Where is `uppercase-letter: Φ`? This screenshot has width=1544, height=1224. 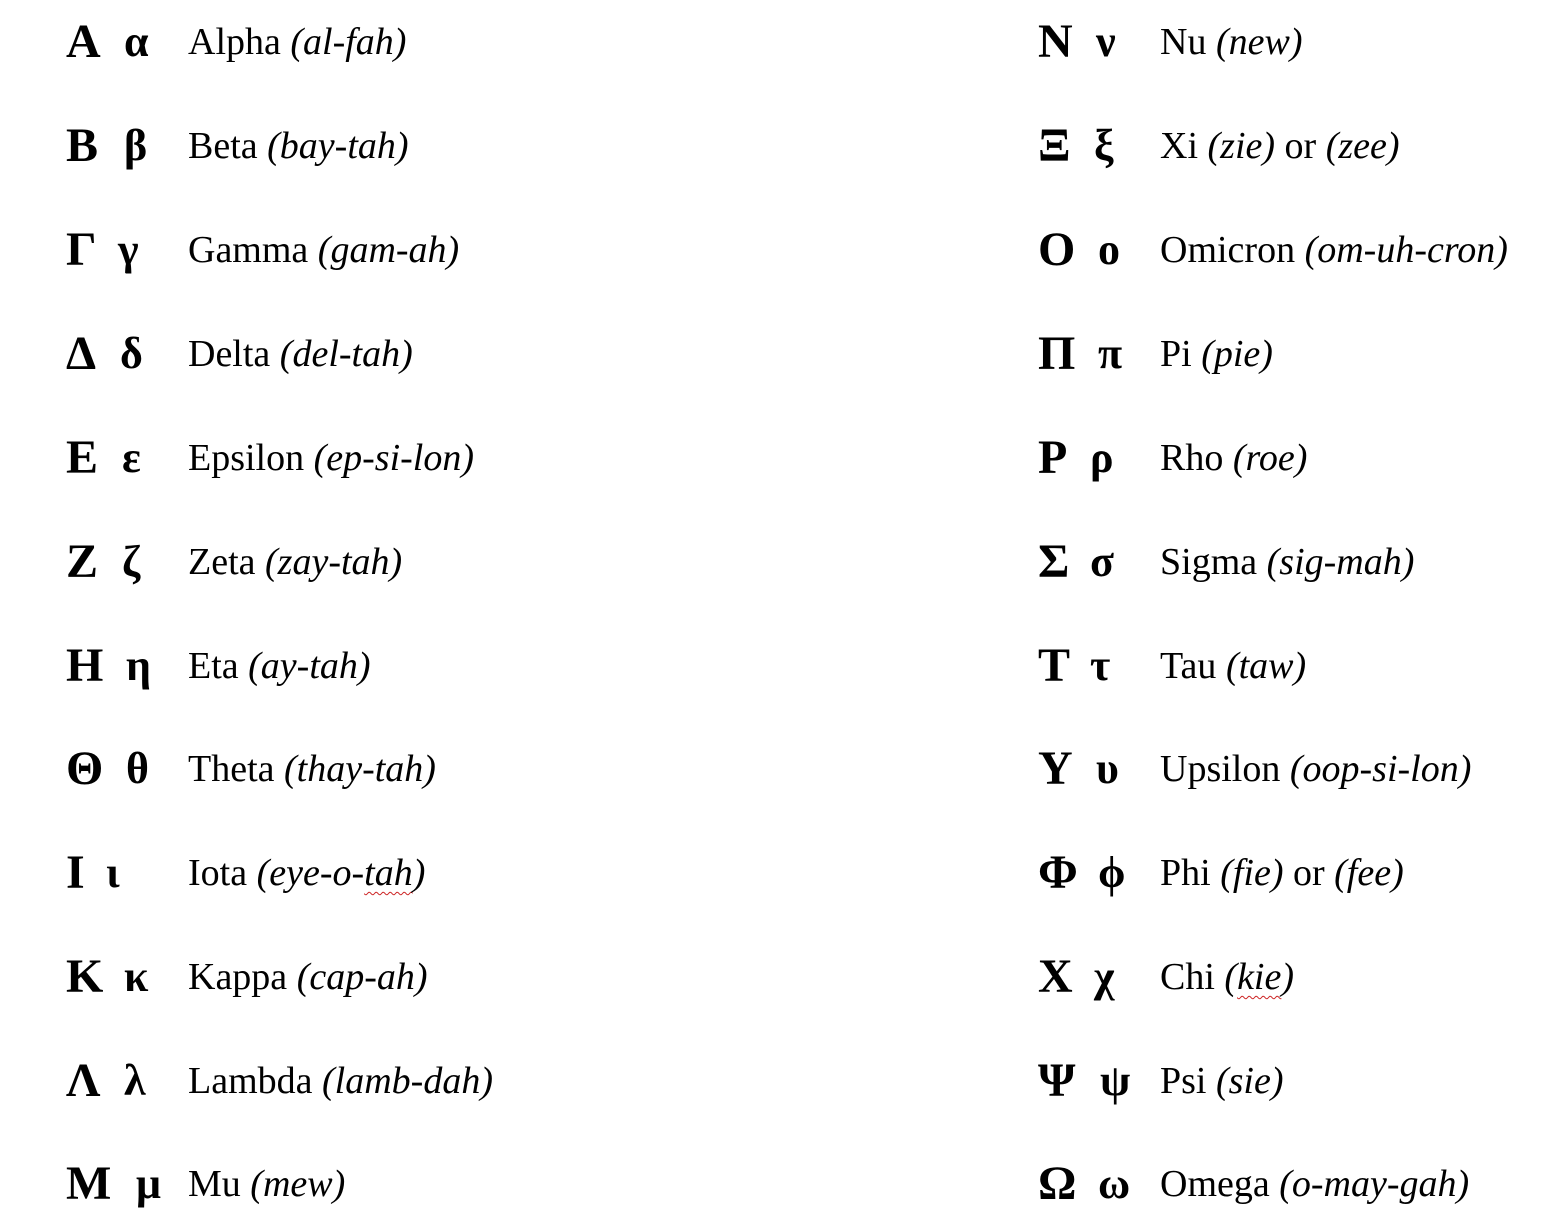 uppercase-letter: Φ is located at coordinates (1058, 872).